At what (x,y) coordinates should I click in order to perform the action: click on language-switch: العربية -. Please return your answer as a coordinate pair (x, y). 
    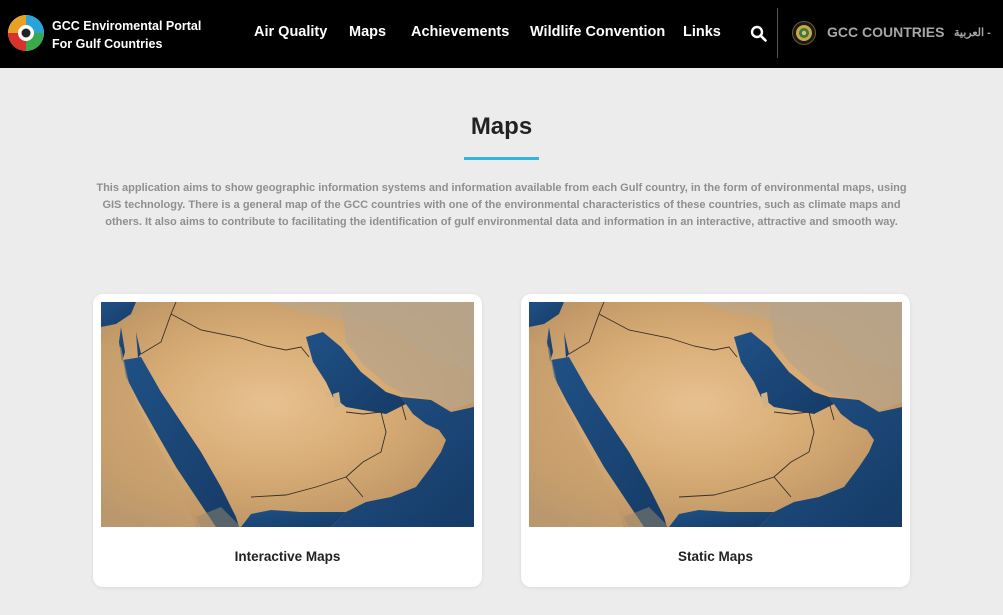
    Looking at the image, I should click on (972, 32).